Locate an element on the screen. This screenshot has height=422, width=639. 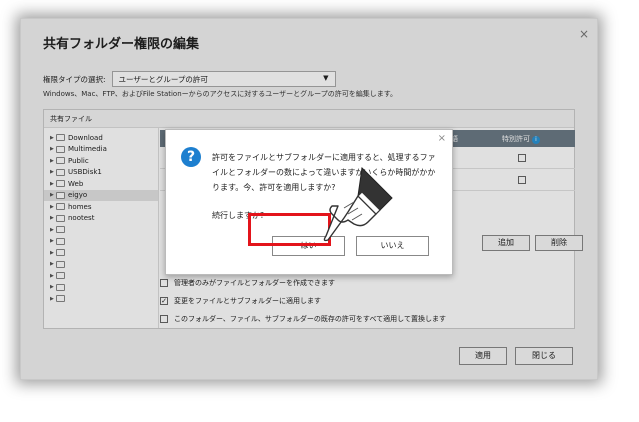
question-icon: ? is located at coordinates (191, 157).